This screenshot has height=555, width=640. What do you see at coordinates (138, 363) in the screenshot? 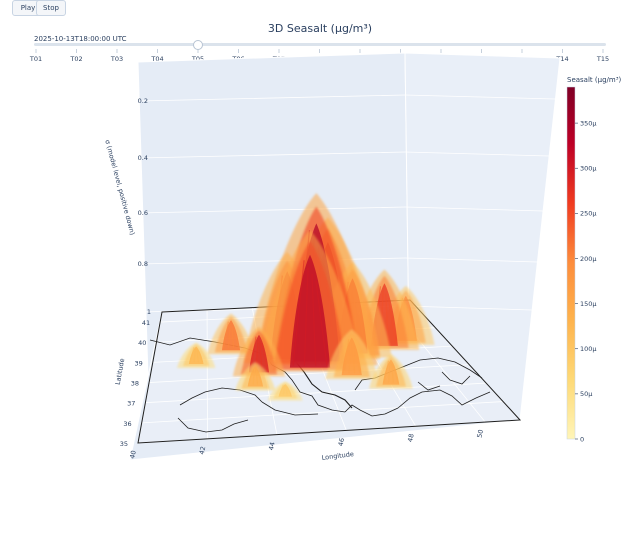
I see `y-tick-label: 39` at bounding box center [138, 363].